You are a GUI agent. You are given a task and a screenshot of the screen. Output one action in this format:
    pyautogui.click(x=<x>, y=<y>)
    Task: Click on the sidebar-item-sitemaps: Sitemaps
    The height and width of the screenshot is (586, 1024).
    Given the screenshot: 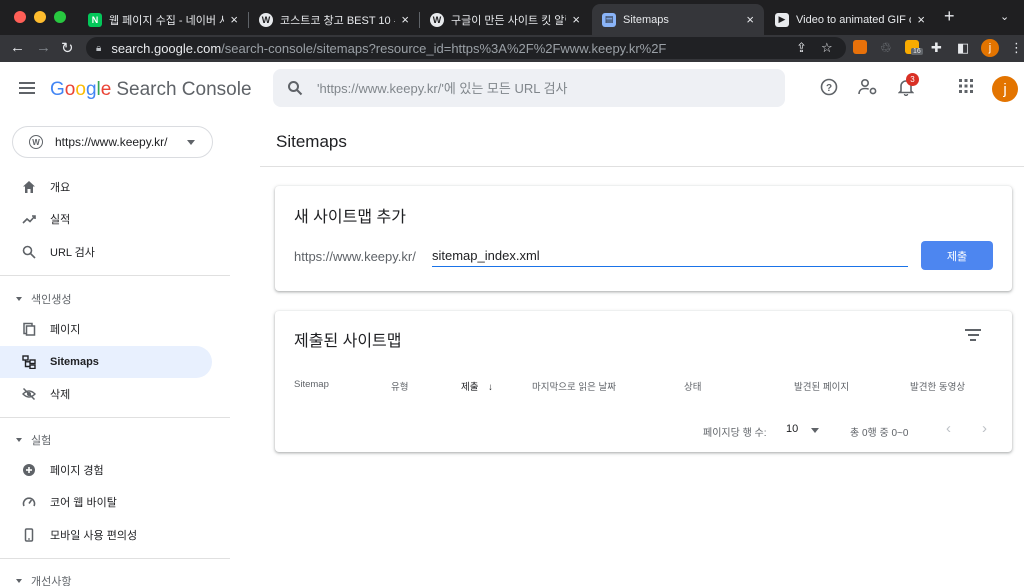 What is the action you would take?
    pyautogui.click(x=106, y=362)
    